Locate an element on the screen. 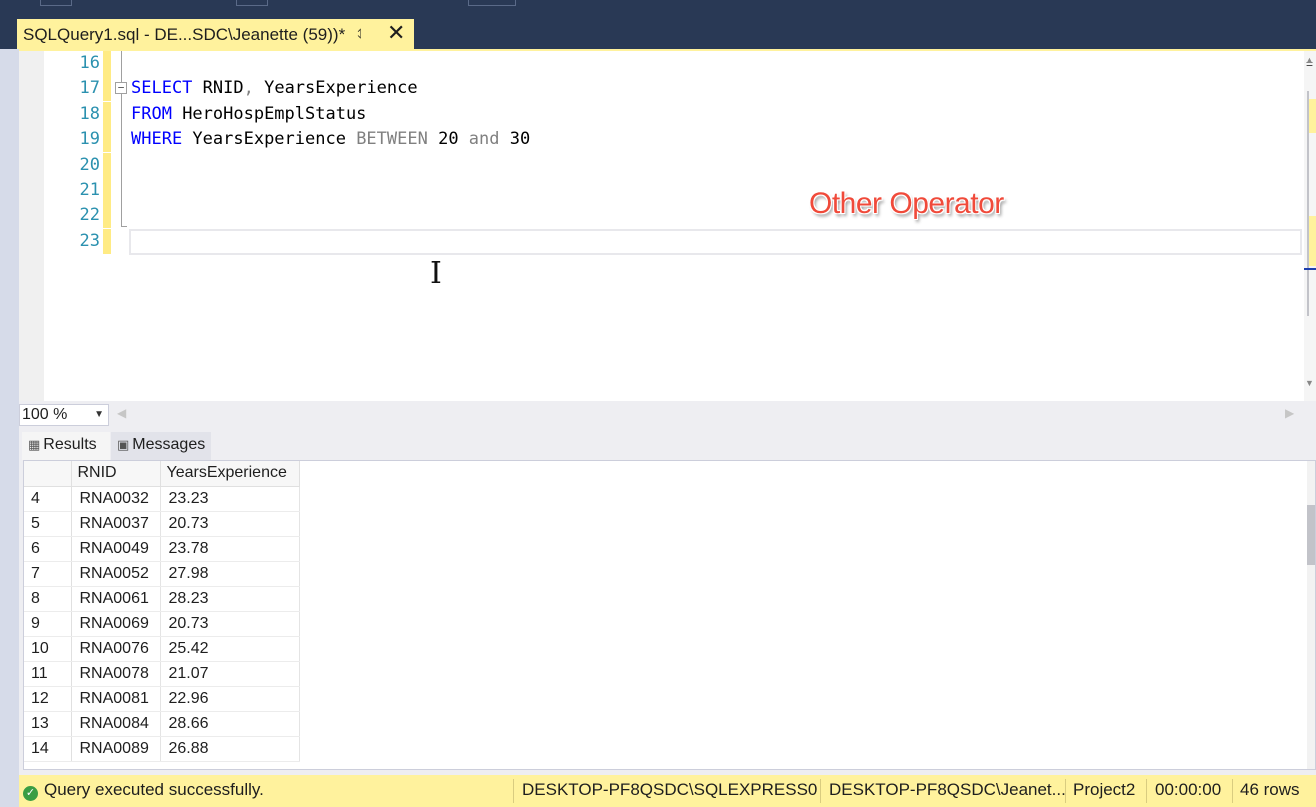 This screenshot has height=807, width=1316. table-row: 10 RNA0076 25.42 is located at coordinates (162, 649).